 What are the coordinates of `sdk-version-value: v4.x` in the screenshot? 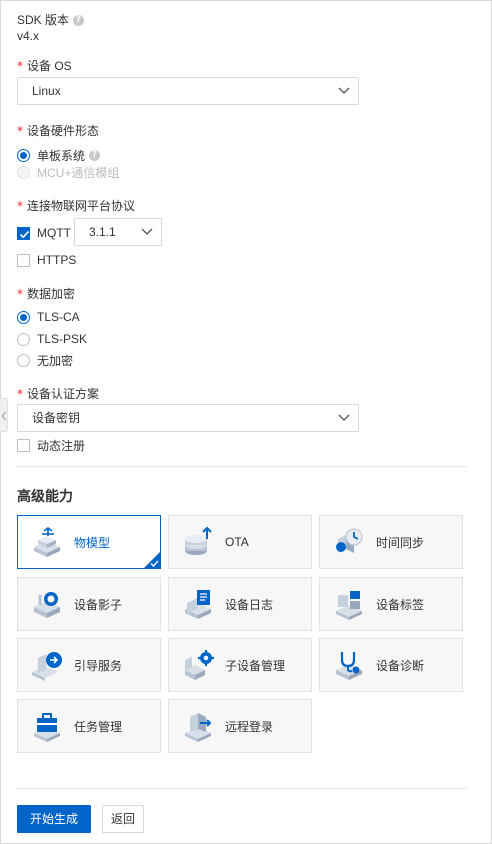 It's located at (28, 36).